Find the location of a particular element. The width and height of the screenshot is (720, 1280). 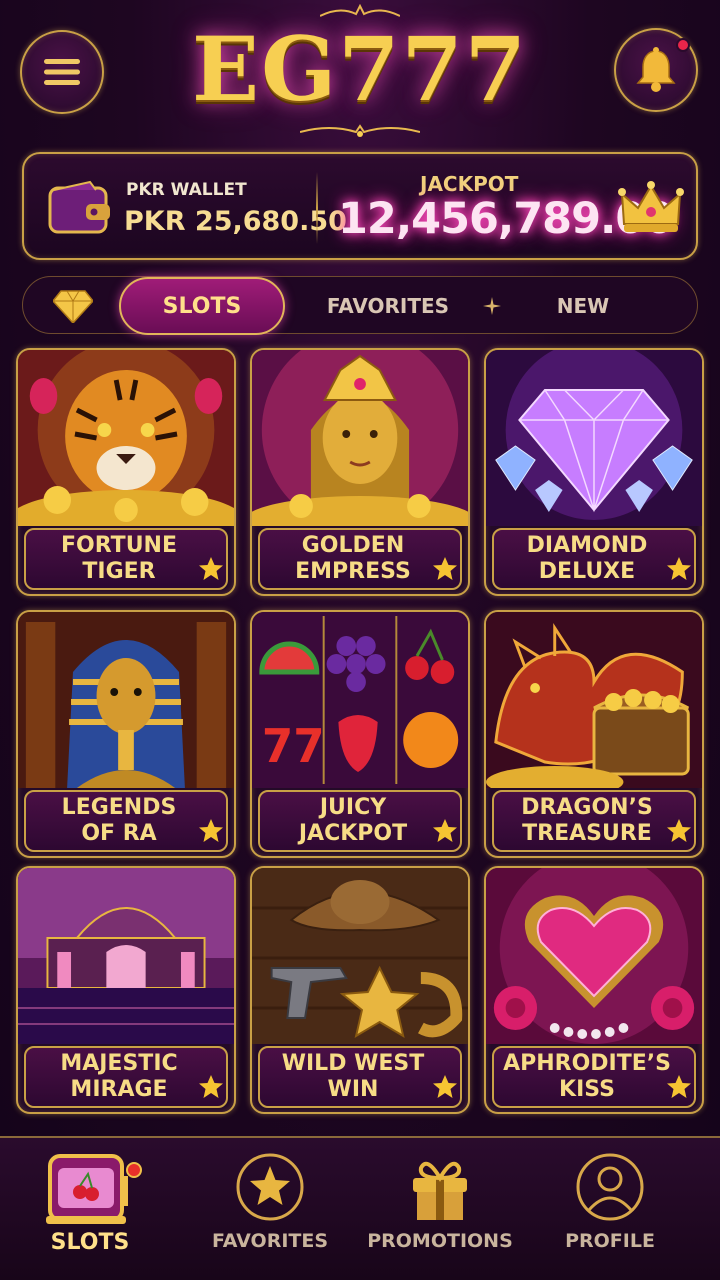

wallet-icon is located at coordinates (79, 207).